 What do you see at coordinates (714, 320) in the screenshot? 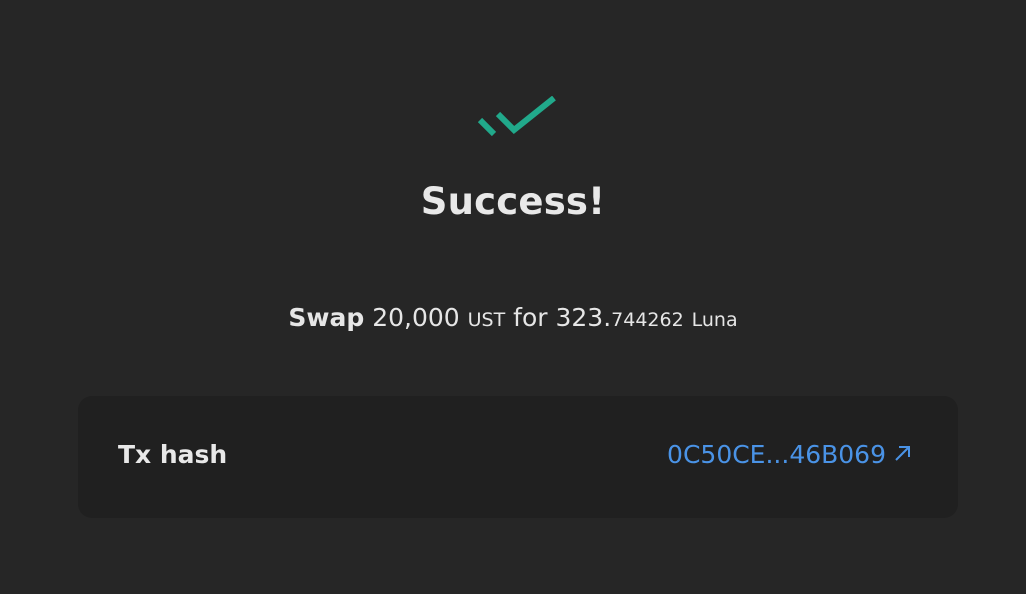
I see `unit-out: Luna` at bounding box center [714, 320].